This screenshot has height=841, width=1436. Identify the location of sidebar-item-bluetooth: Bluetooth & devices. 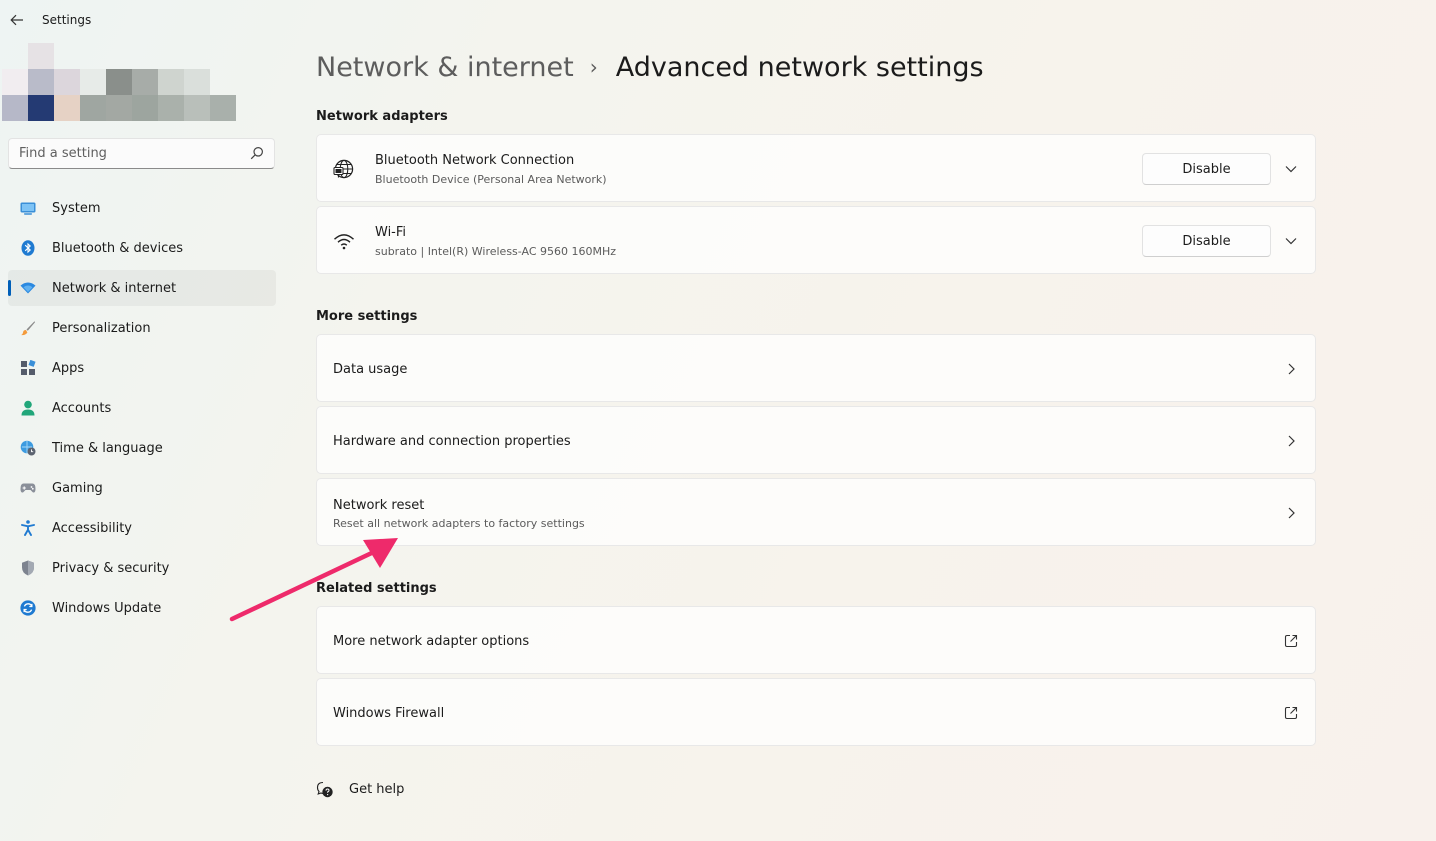
(142, 248).